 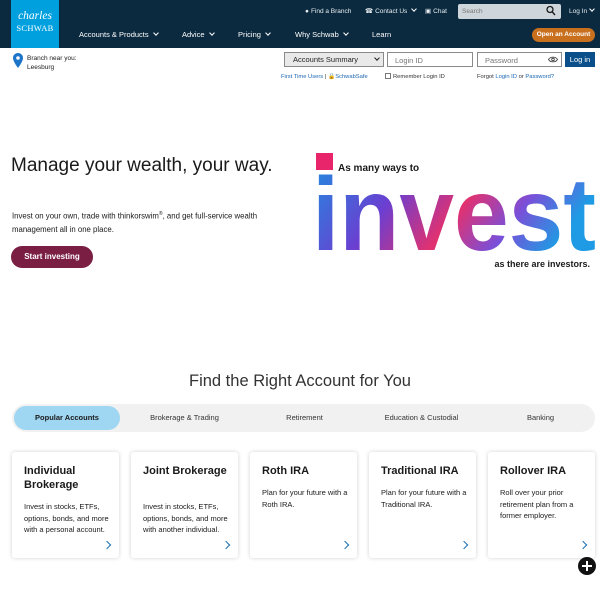 What do you see at coordinates (580, 59) in the screenshot?
I see `login-submit-button: Log in` at bounding box center [580, 59].